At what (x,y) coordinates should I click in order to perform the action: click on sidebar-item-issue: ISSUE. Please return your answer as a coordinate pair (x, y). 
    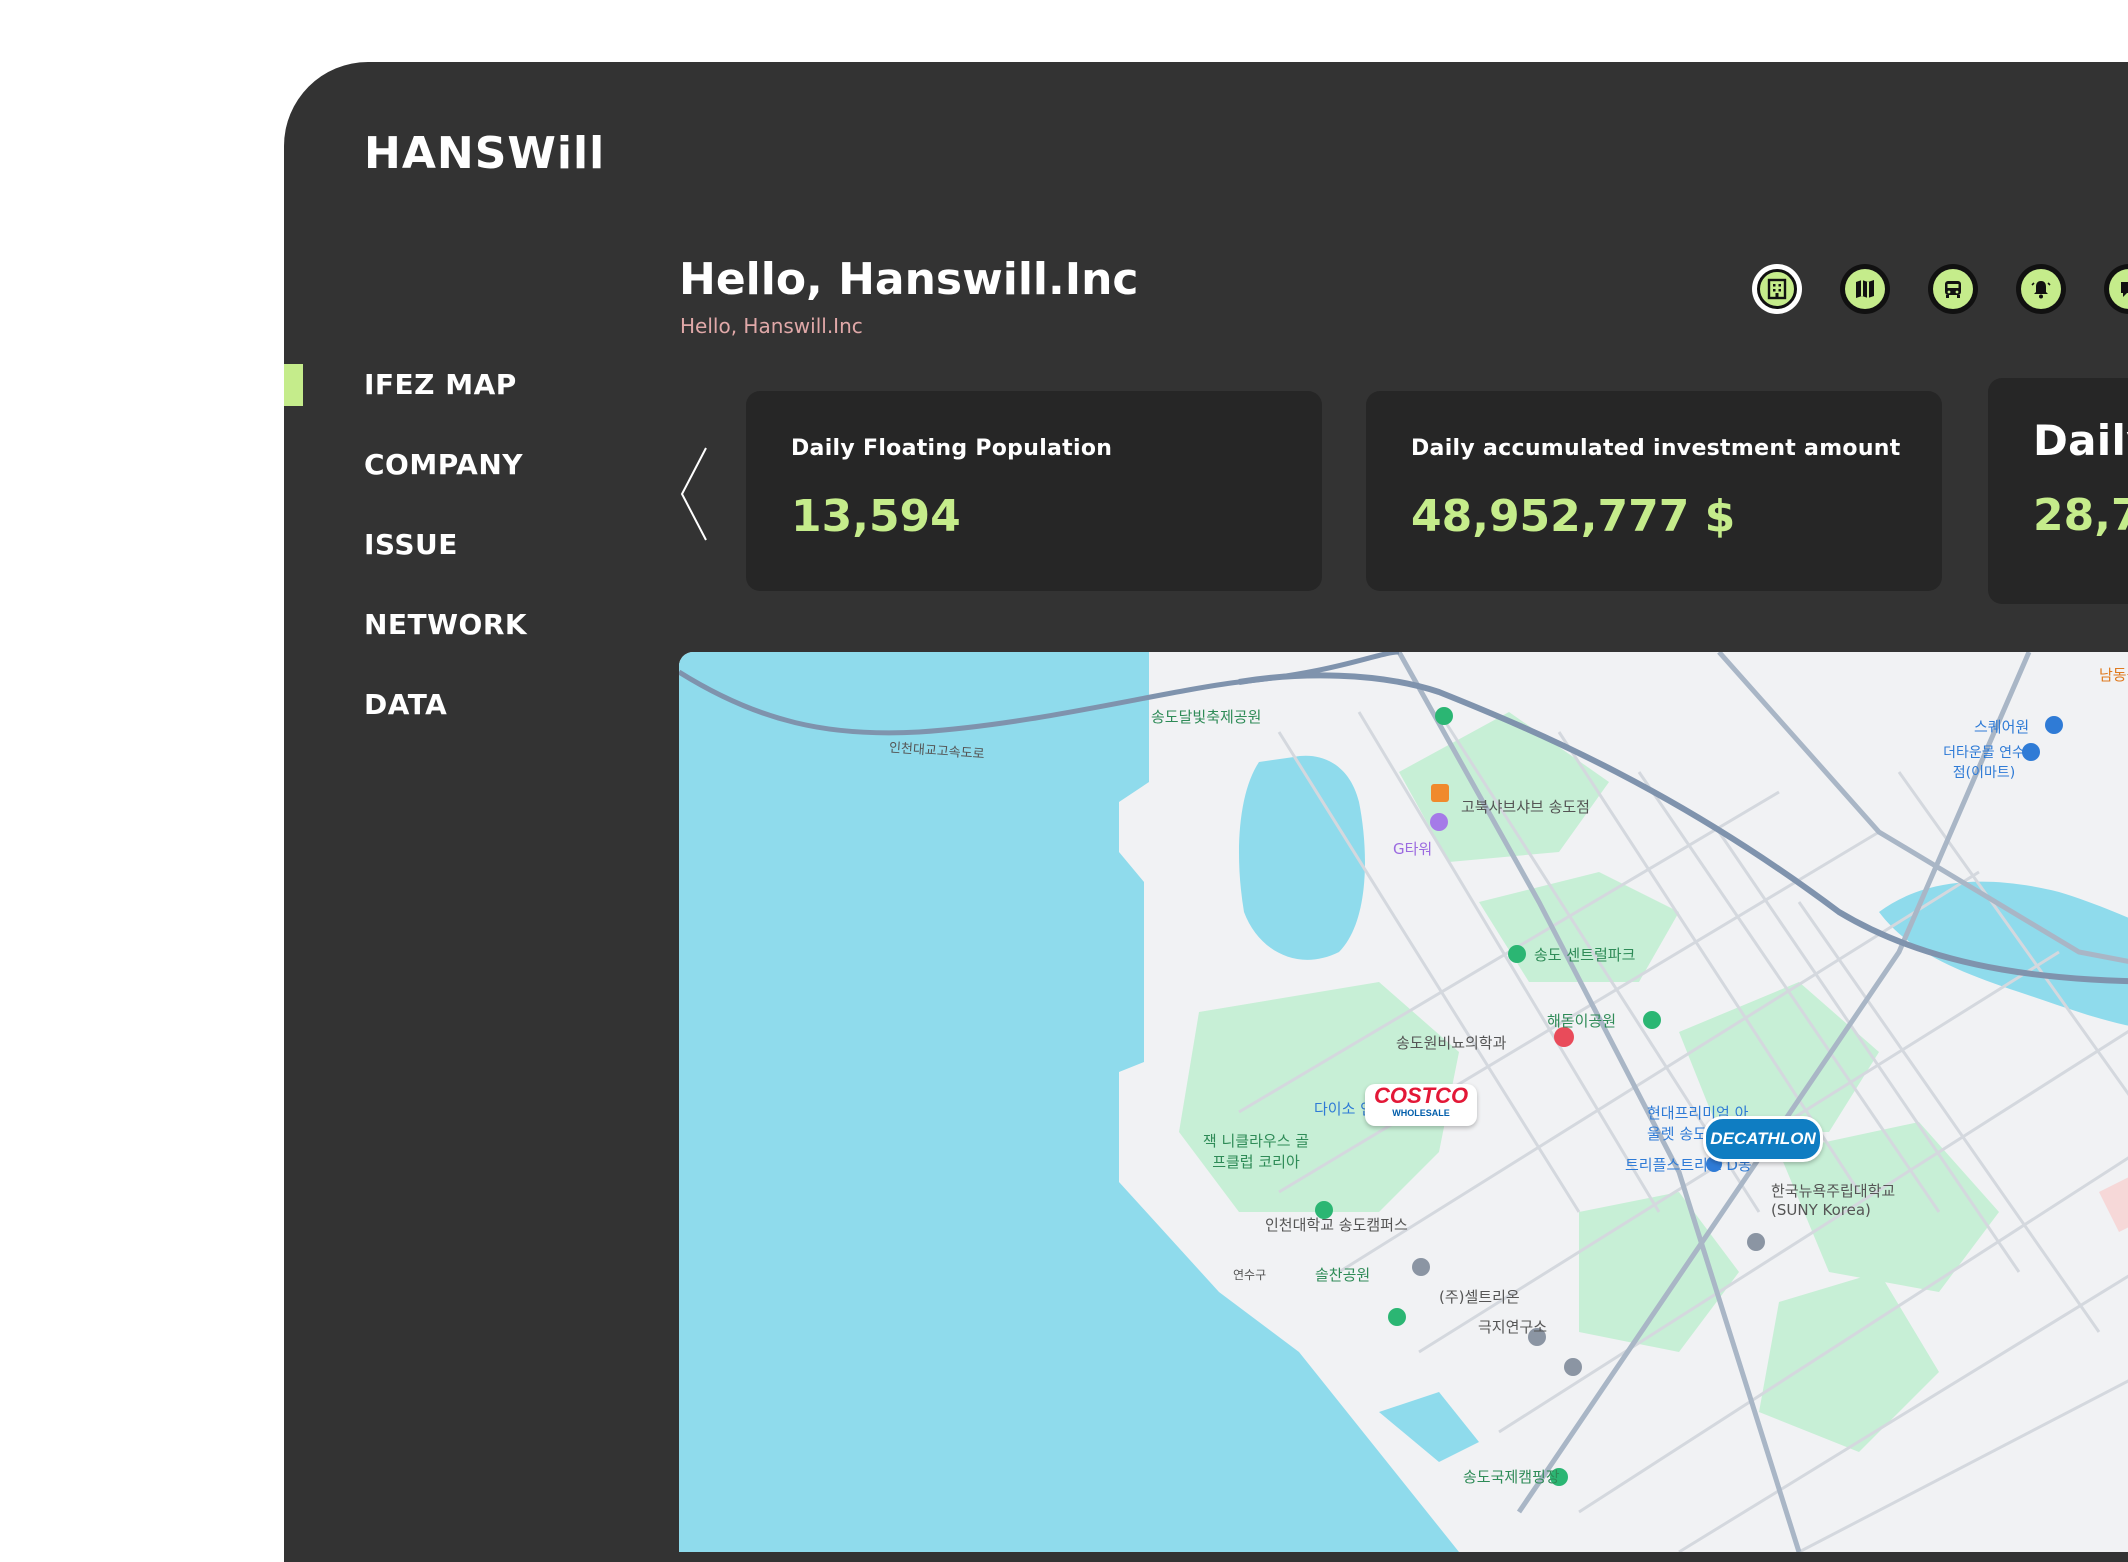
    Looking at the image, I should click on (449, 544).